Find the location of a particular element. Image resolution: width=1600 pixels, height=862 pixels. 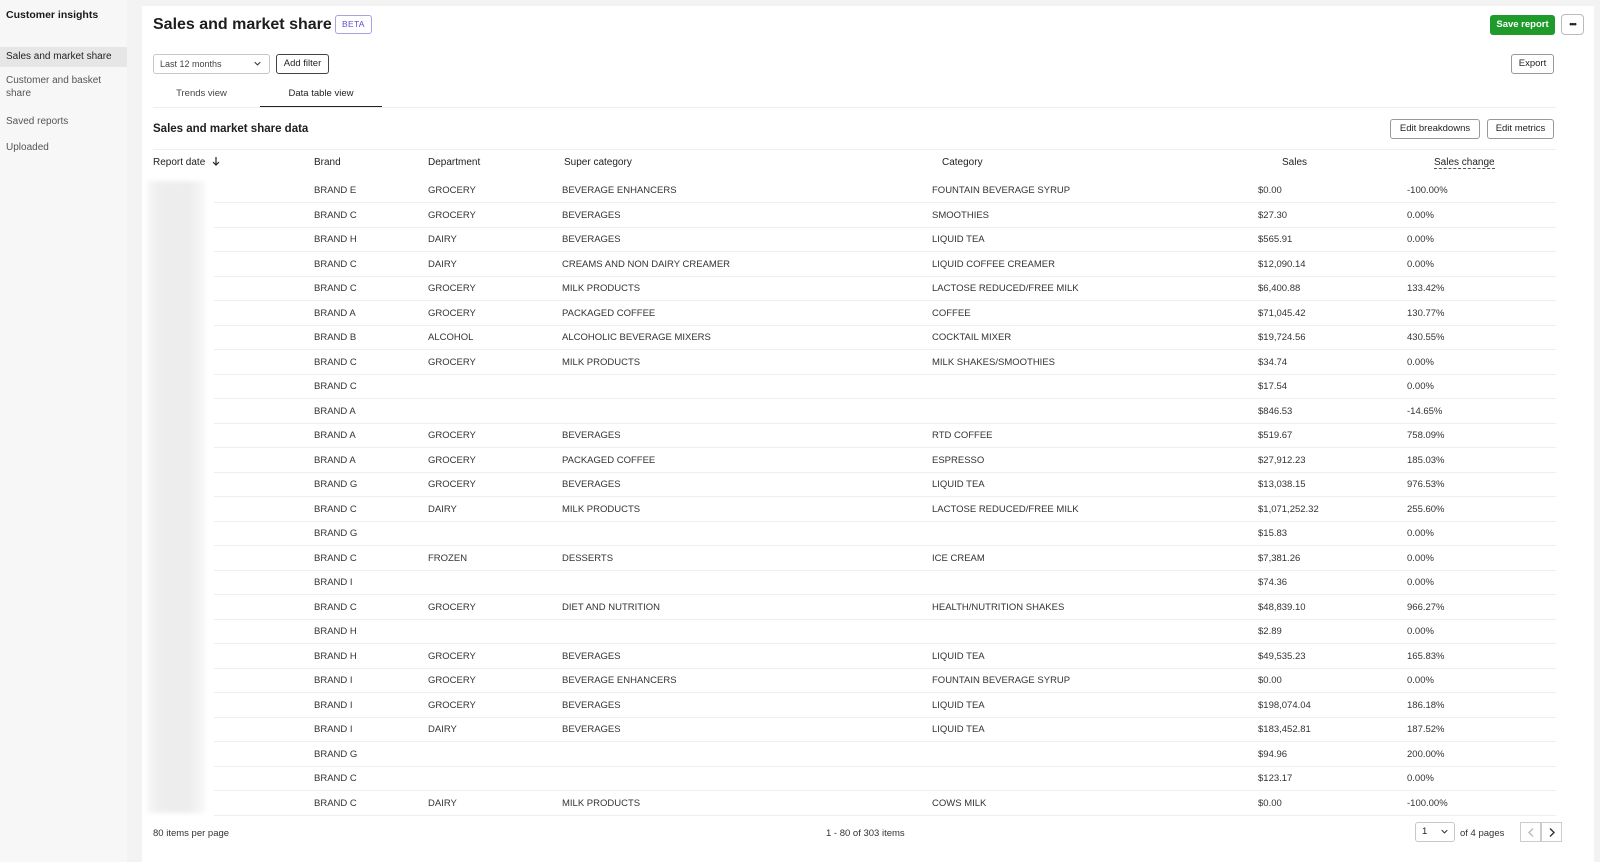

cell-sales: $519.67 is located at coordinates (1275, 435).